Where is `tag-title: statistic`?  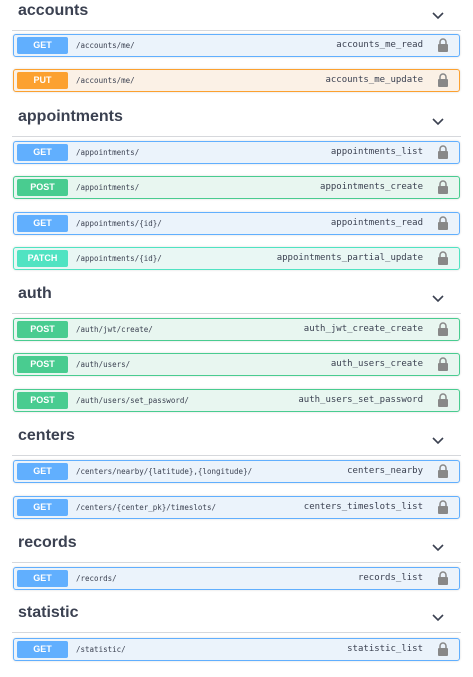
tag-title: statistic is located at coordinates (48, 612).